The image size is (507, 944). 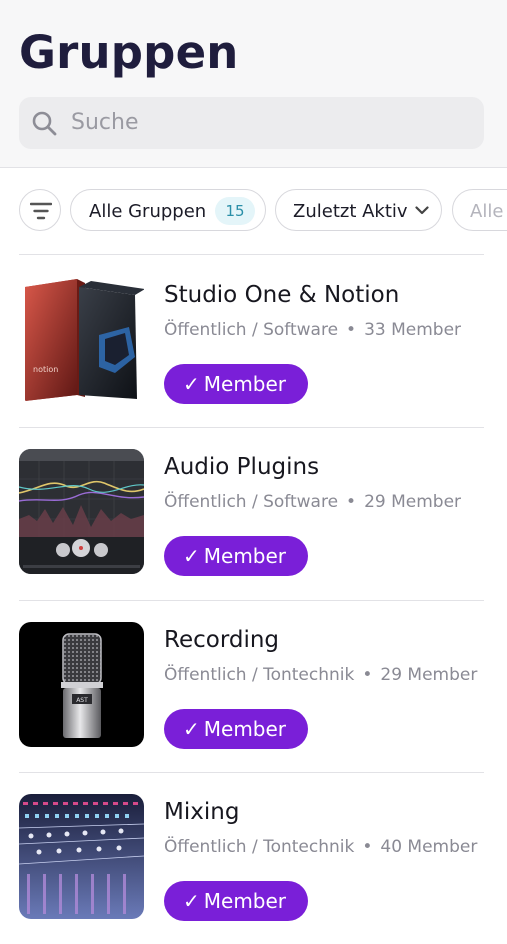 I want to click on chevron-down-icon, so click(x=422, y=210).